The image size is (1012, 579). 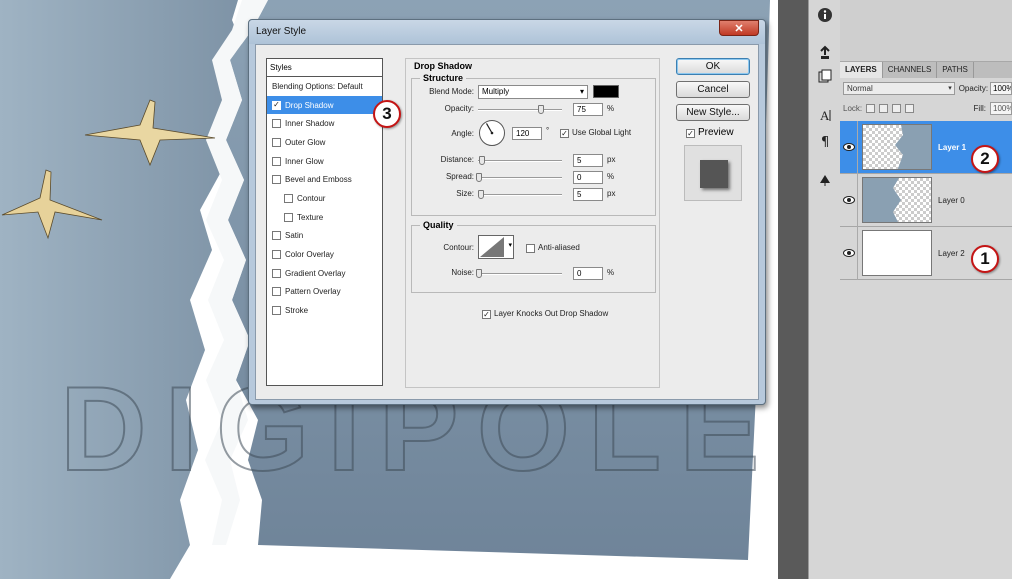 I want to click on style-item: ✓ Drop Shadow, so click(x=324, y=105).